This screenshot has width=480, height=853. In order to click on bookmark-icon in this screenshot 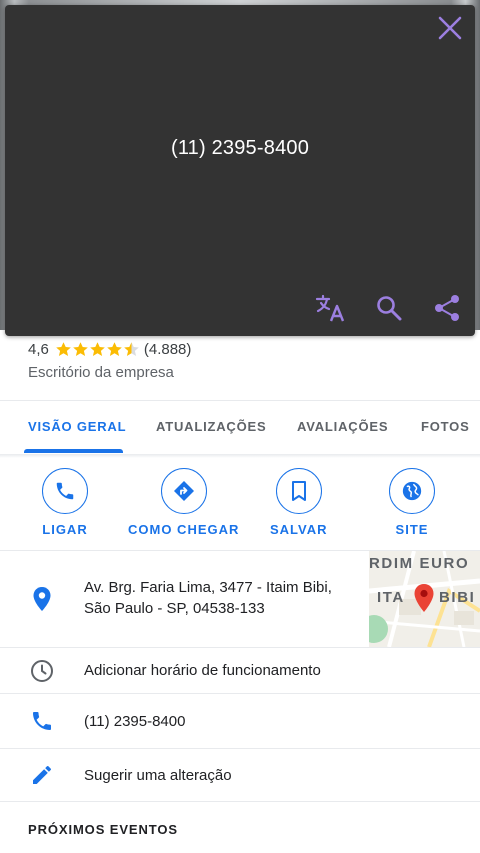, I will do `click(298, 491)`.